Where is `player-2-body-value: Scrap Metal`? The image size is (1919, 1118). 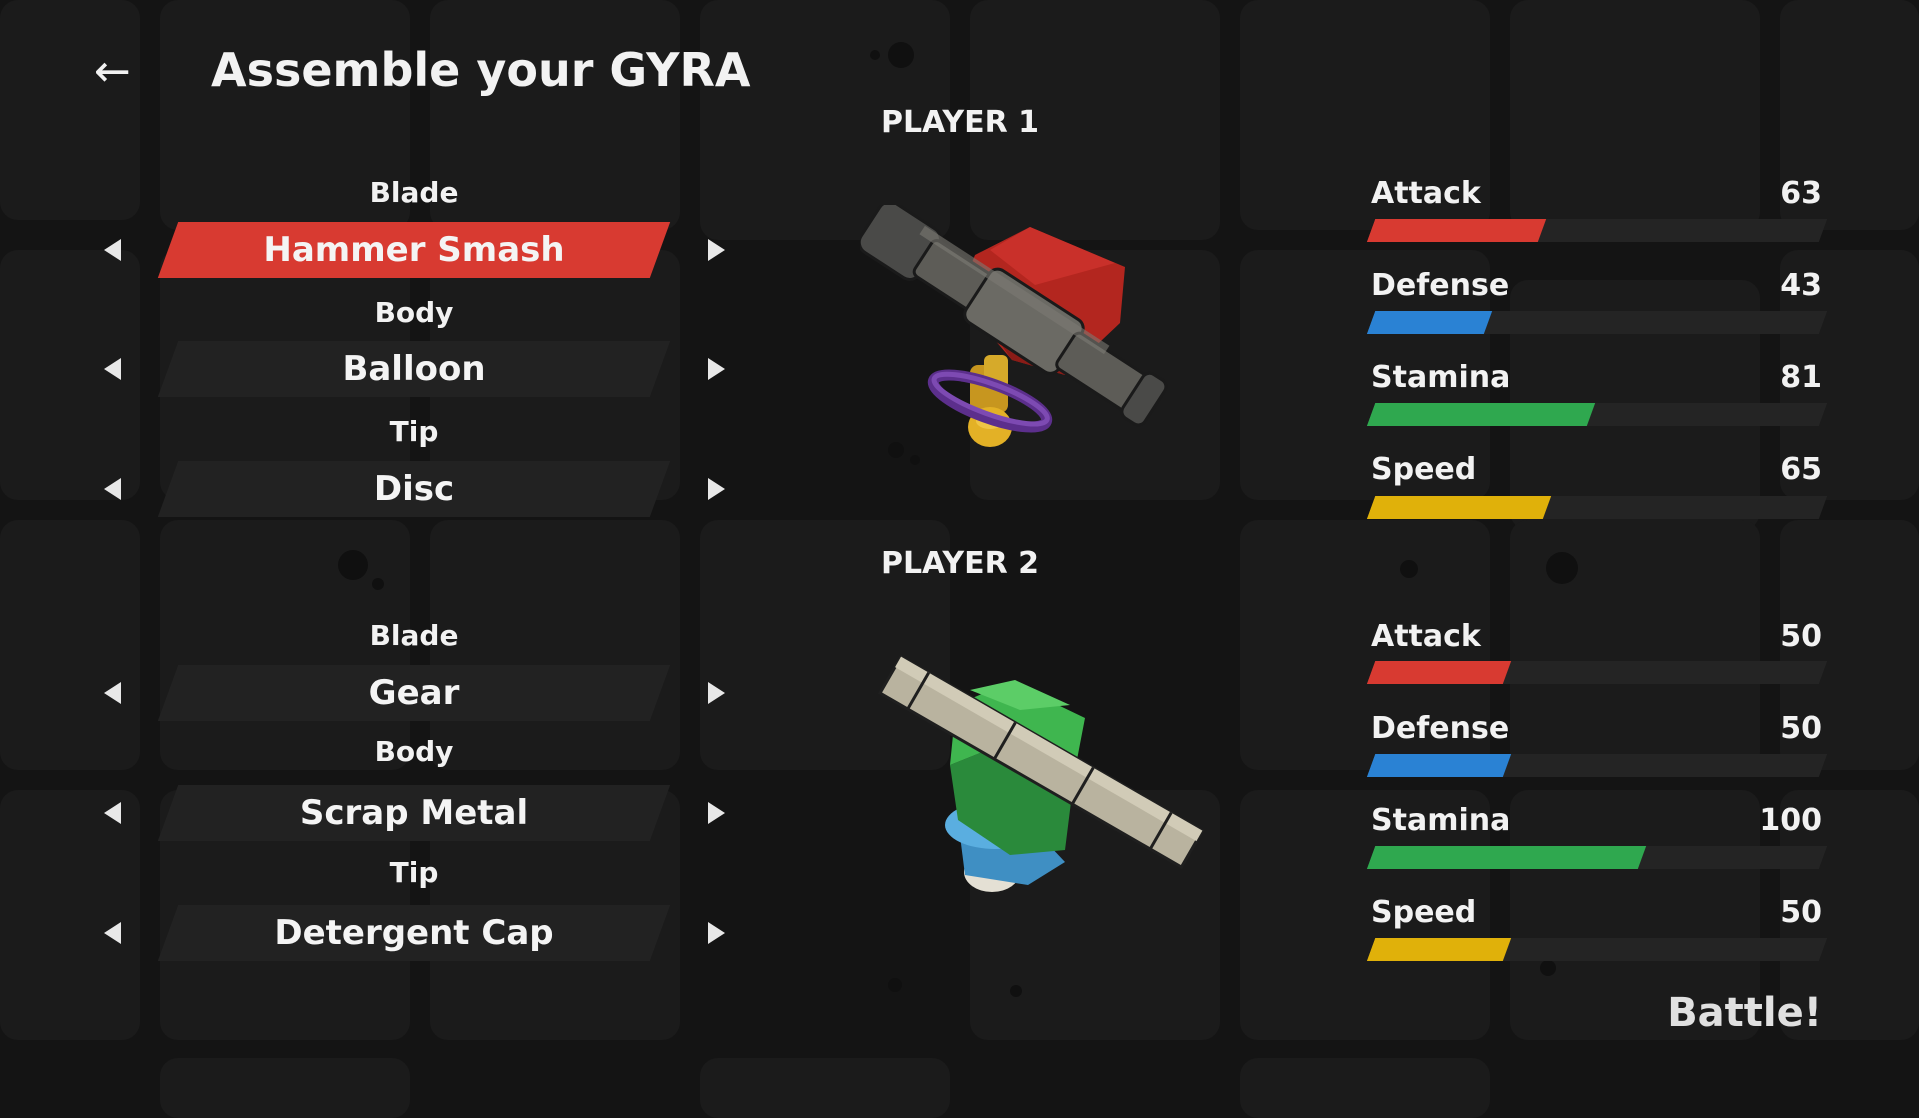 player-2-body-value: Scrap Metal is located at coordinates (414, 813).